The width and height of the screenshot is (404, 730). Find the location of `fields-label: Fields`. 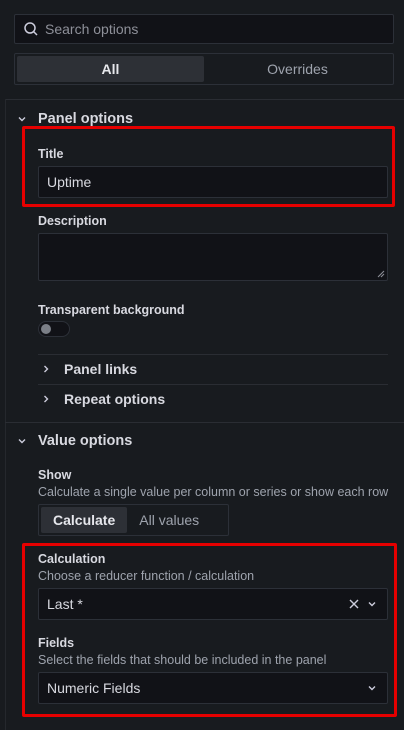

fields-label: Fields is located at coordinates (56, 643).